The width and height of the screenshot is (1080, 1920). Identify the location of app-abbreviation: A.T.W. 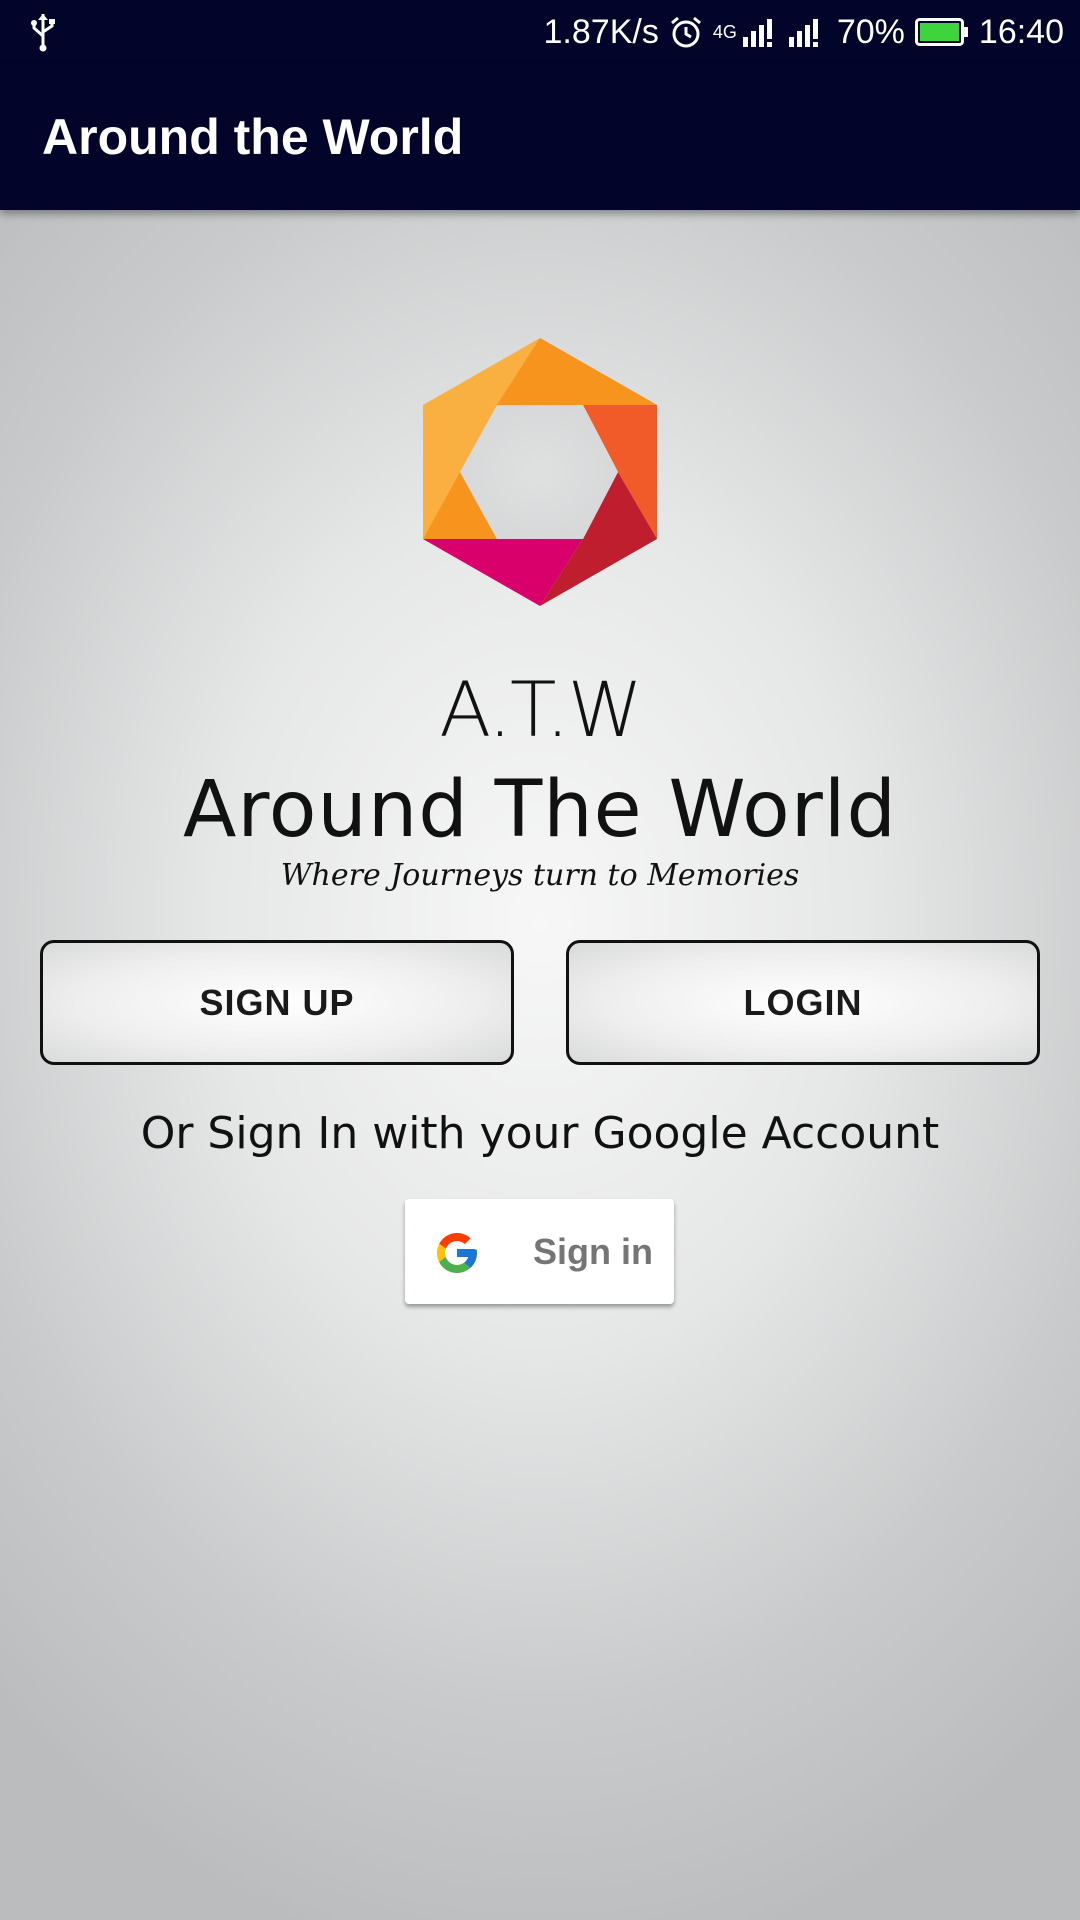
(541, 709).